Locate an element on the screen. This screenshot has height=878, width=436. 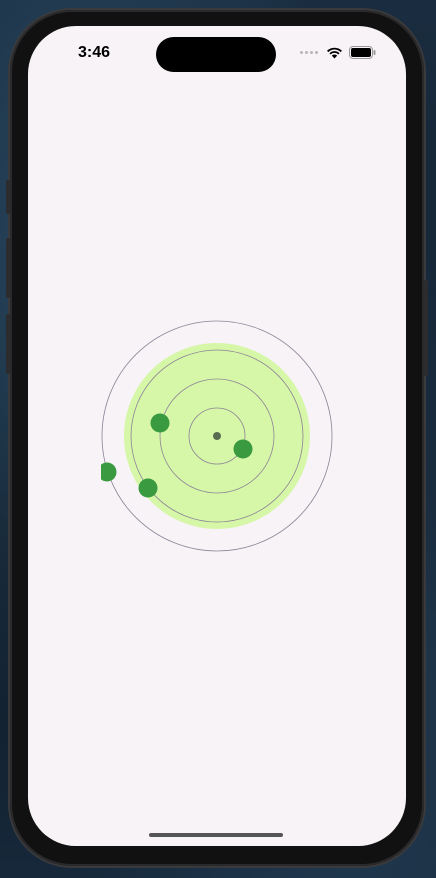
radar-center-dot is located at coordinates (217, 436).